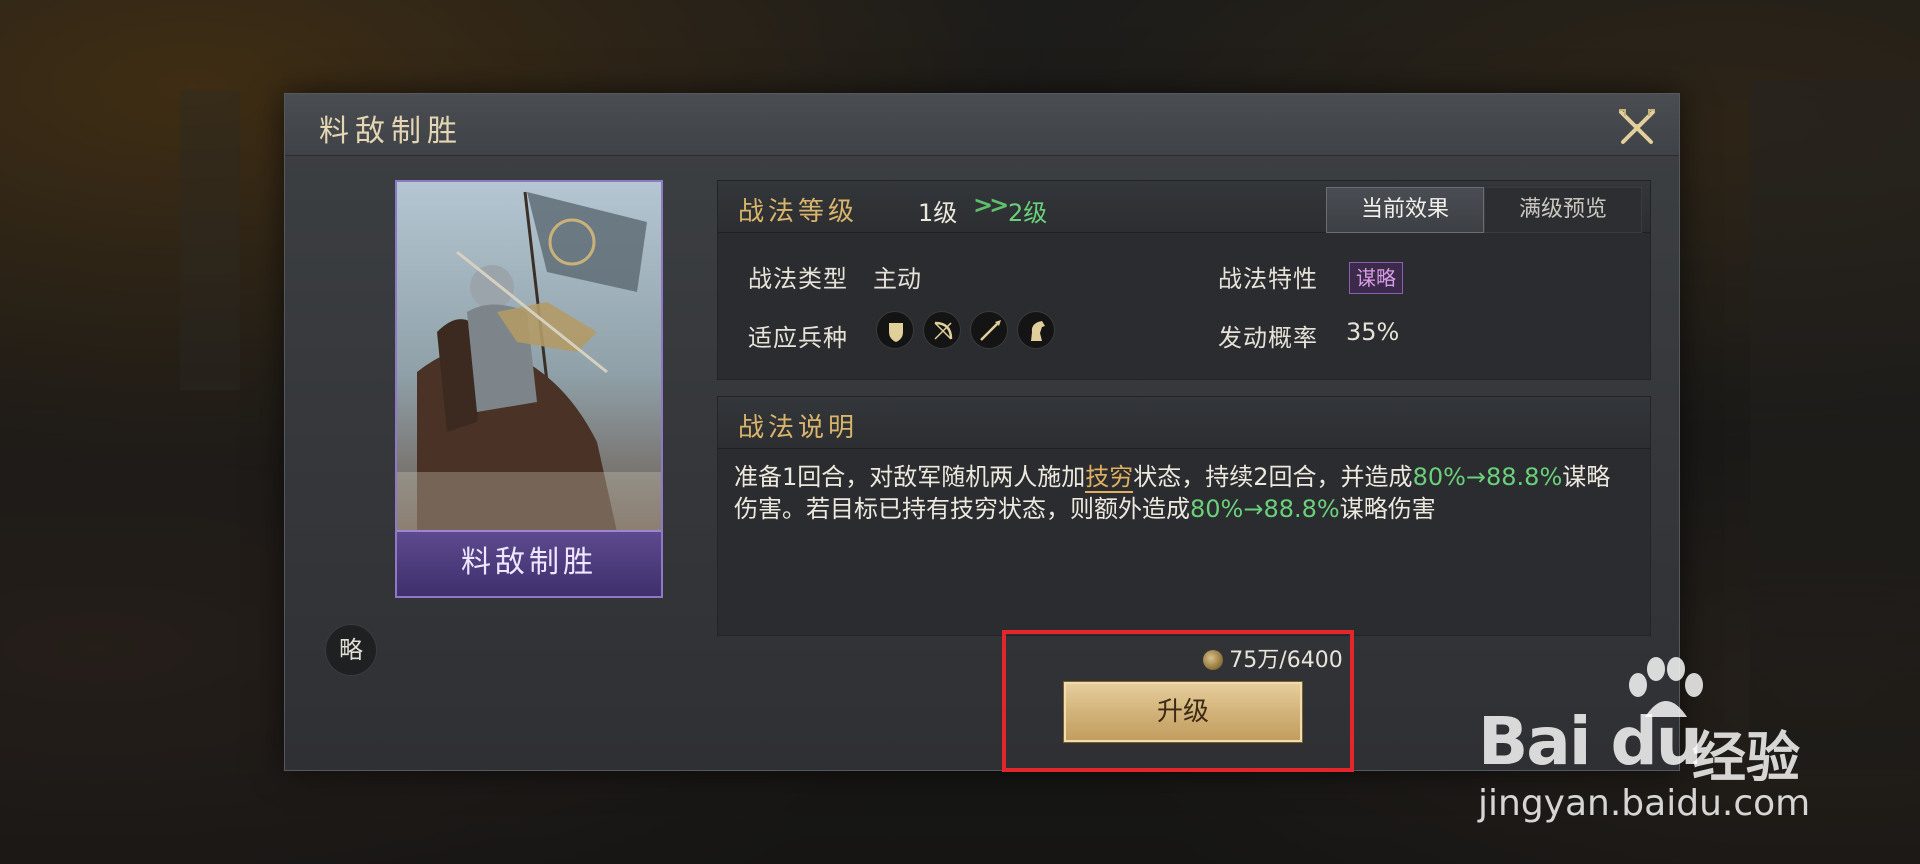  What do you see at coordinates (1184, 207) in the screenshot?
I see `level-header: 战法等级 1级 >> 2级 当前效果 满级预览` at bounding box center [1184, 207].